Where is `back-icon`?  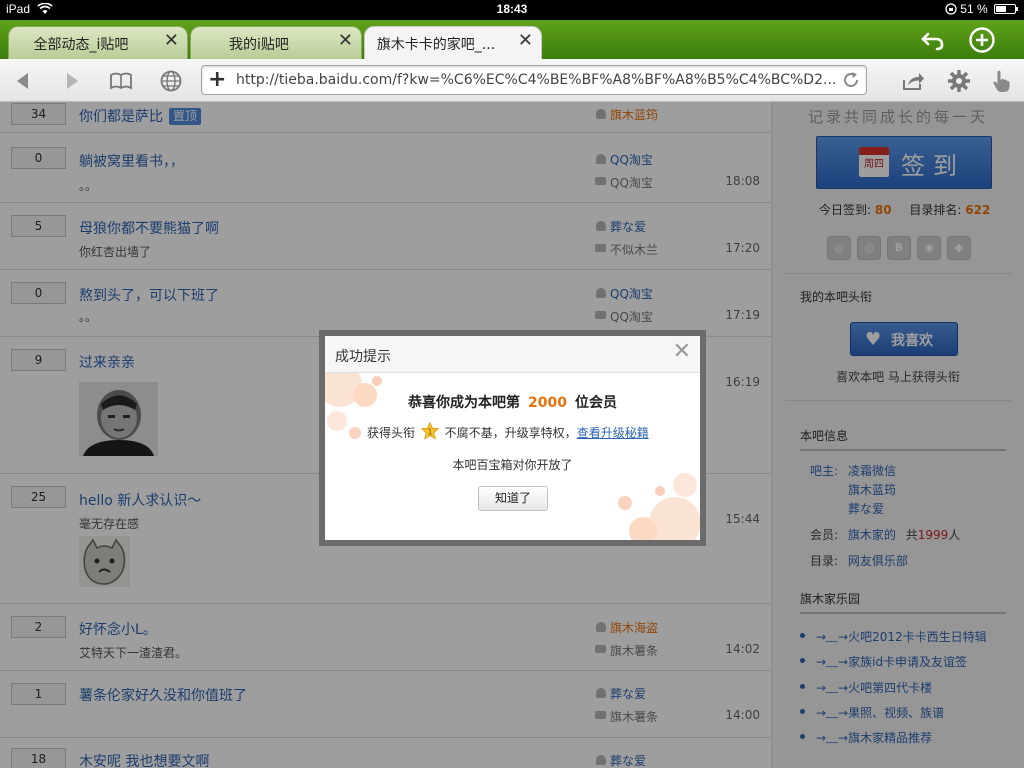
back-icon is located at coordinates (23, 81).